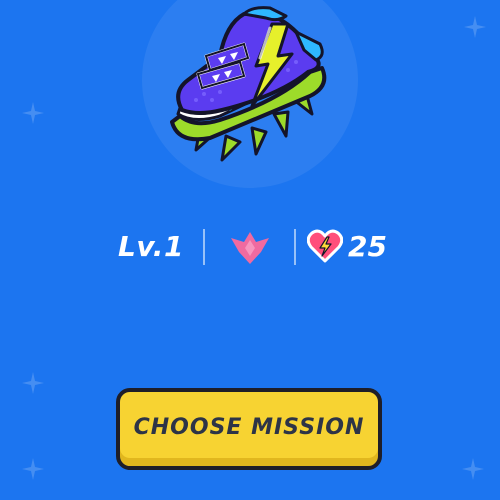 This screenshot has height=500, width=500. Describe the element at coordinates (367, 246) in the screenshot. I see `heart-count: 25` at that location.